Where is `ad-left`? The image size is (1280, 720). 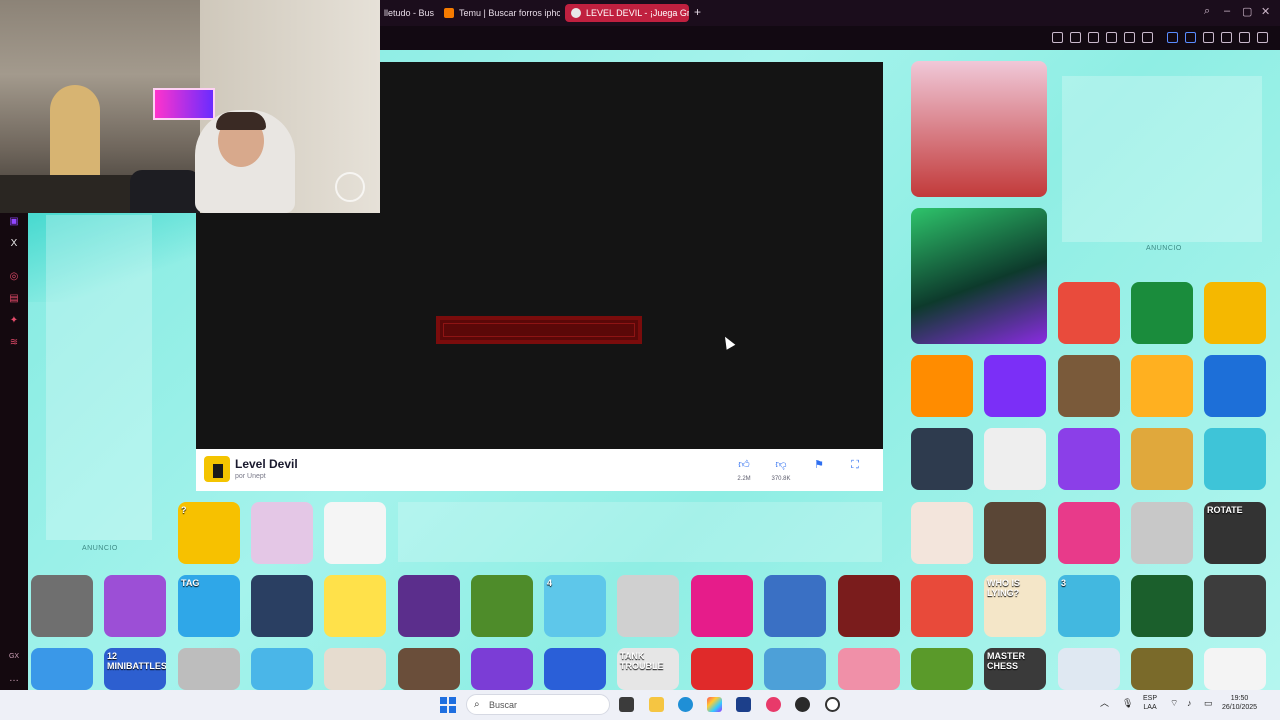 ad-left is located at coordinates (99, 377).